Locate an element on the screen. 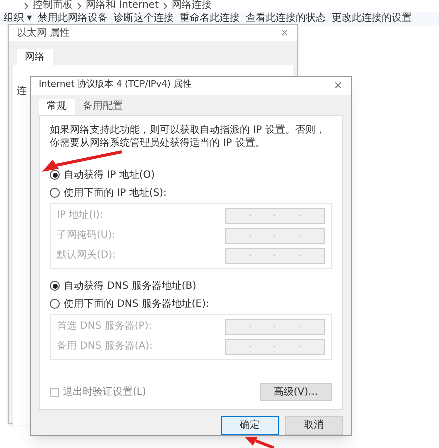 The image size is (439, 448). window-title: Internet 协议版本 4 (TCP/IPv4) 属性 is located at coordinates (115, 85).